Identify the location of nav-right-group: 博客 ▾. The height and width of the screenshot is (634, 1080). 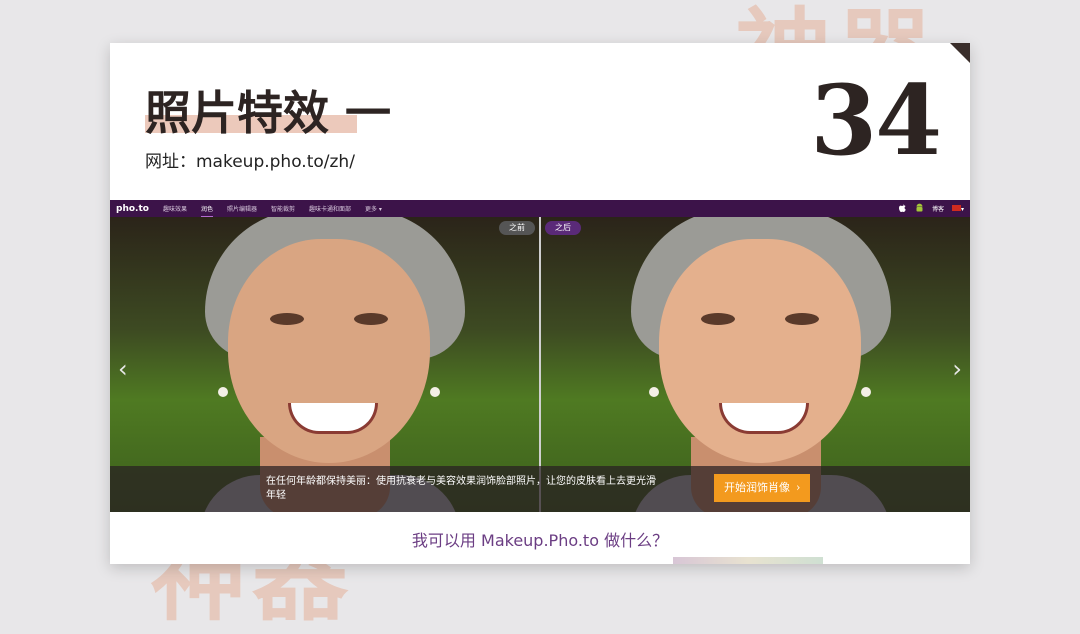
(931, 208).